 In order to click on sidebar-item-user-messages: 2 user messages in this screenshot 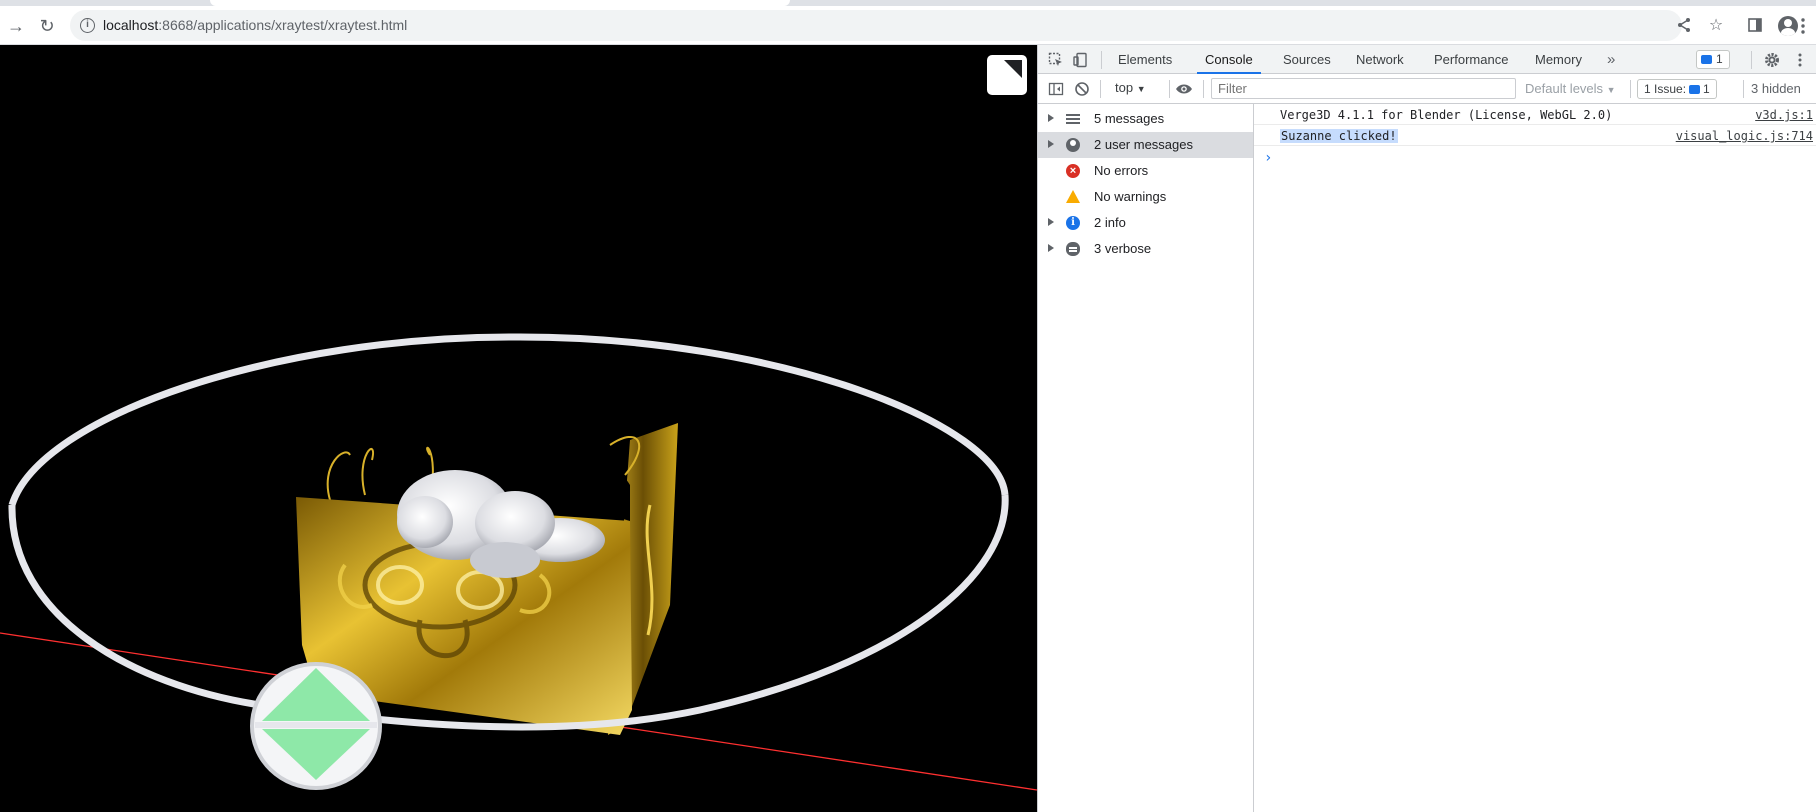, I will do `click(1145, 145)`.